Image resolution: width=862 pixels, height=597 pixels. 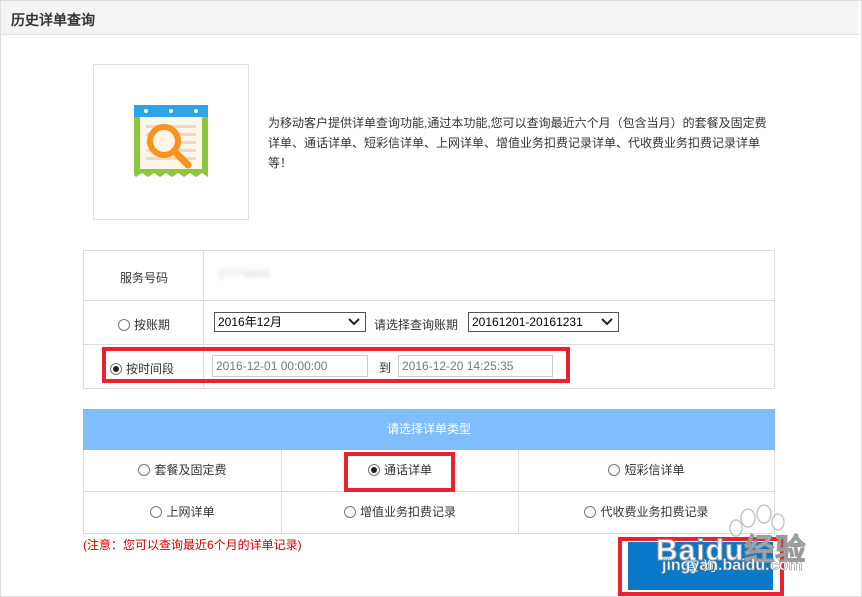 What do you see at coordinates (144, 324) in the screenshot?
I see `by-period-option: 按账期` at bounding box center [144, 324].